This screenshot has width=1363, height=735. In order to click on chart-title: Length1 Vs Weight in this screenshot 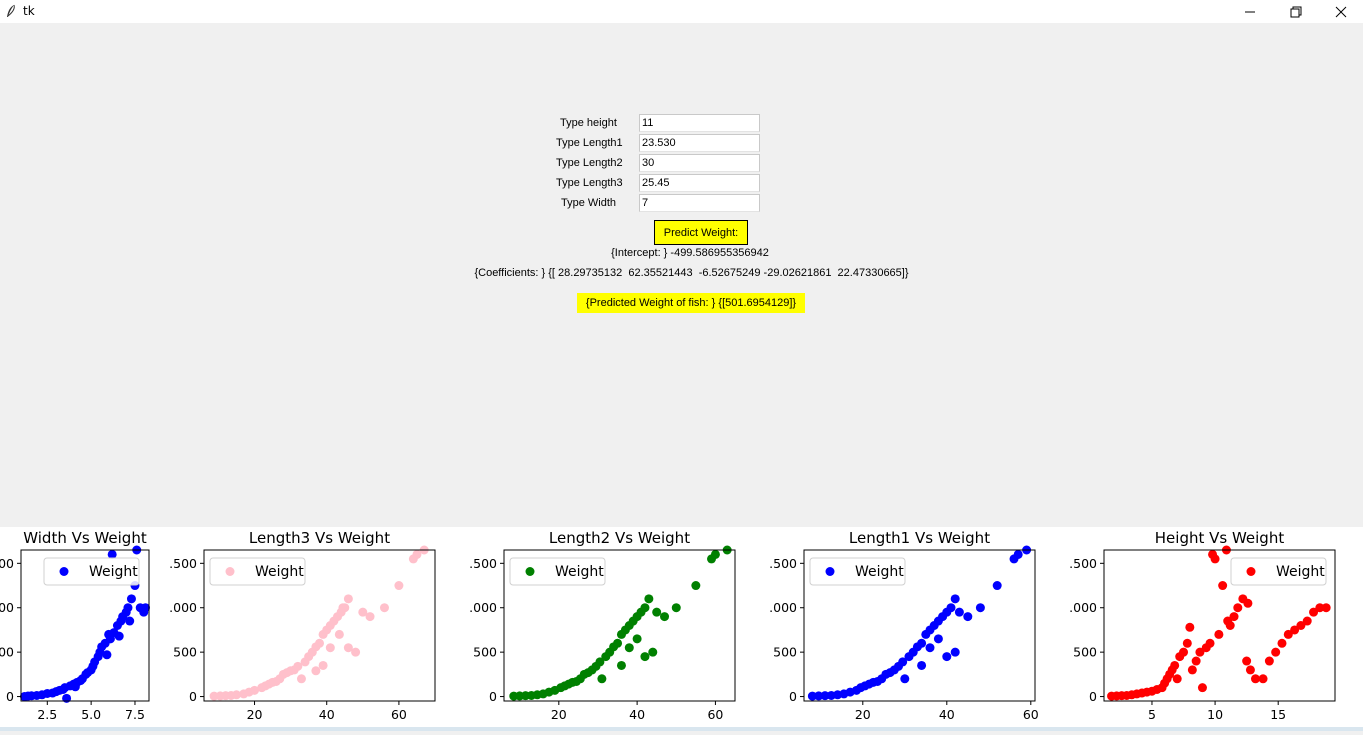, I will do `click(919, 538)`.